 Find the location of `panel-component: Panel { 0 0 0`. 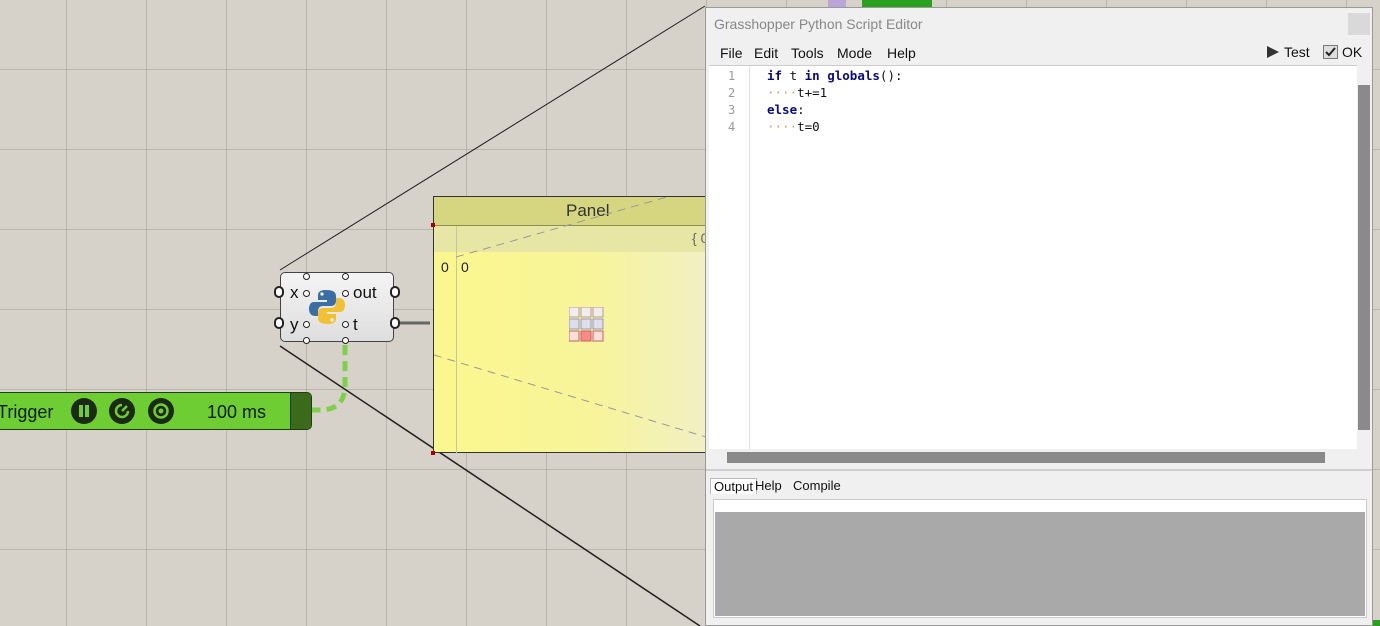

panel-component: Panel { 0 0 0 is located at coordinates (578, 324).